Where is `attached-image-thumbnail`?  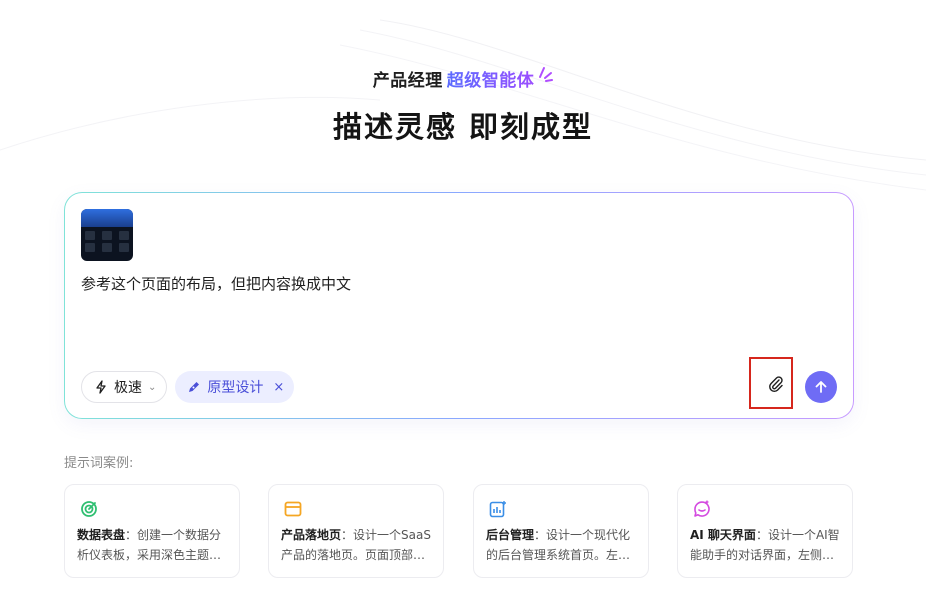
attached-image-thumbnail is located at coordinates (107, 235).